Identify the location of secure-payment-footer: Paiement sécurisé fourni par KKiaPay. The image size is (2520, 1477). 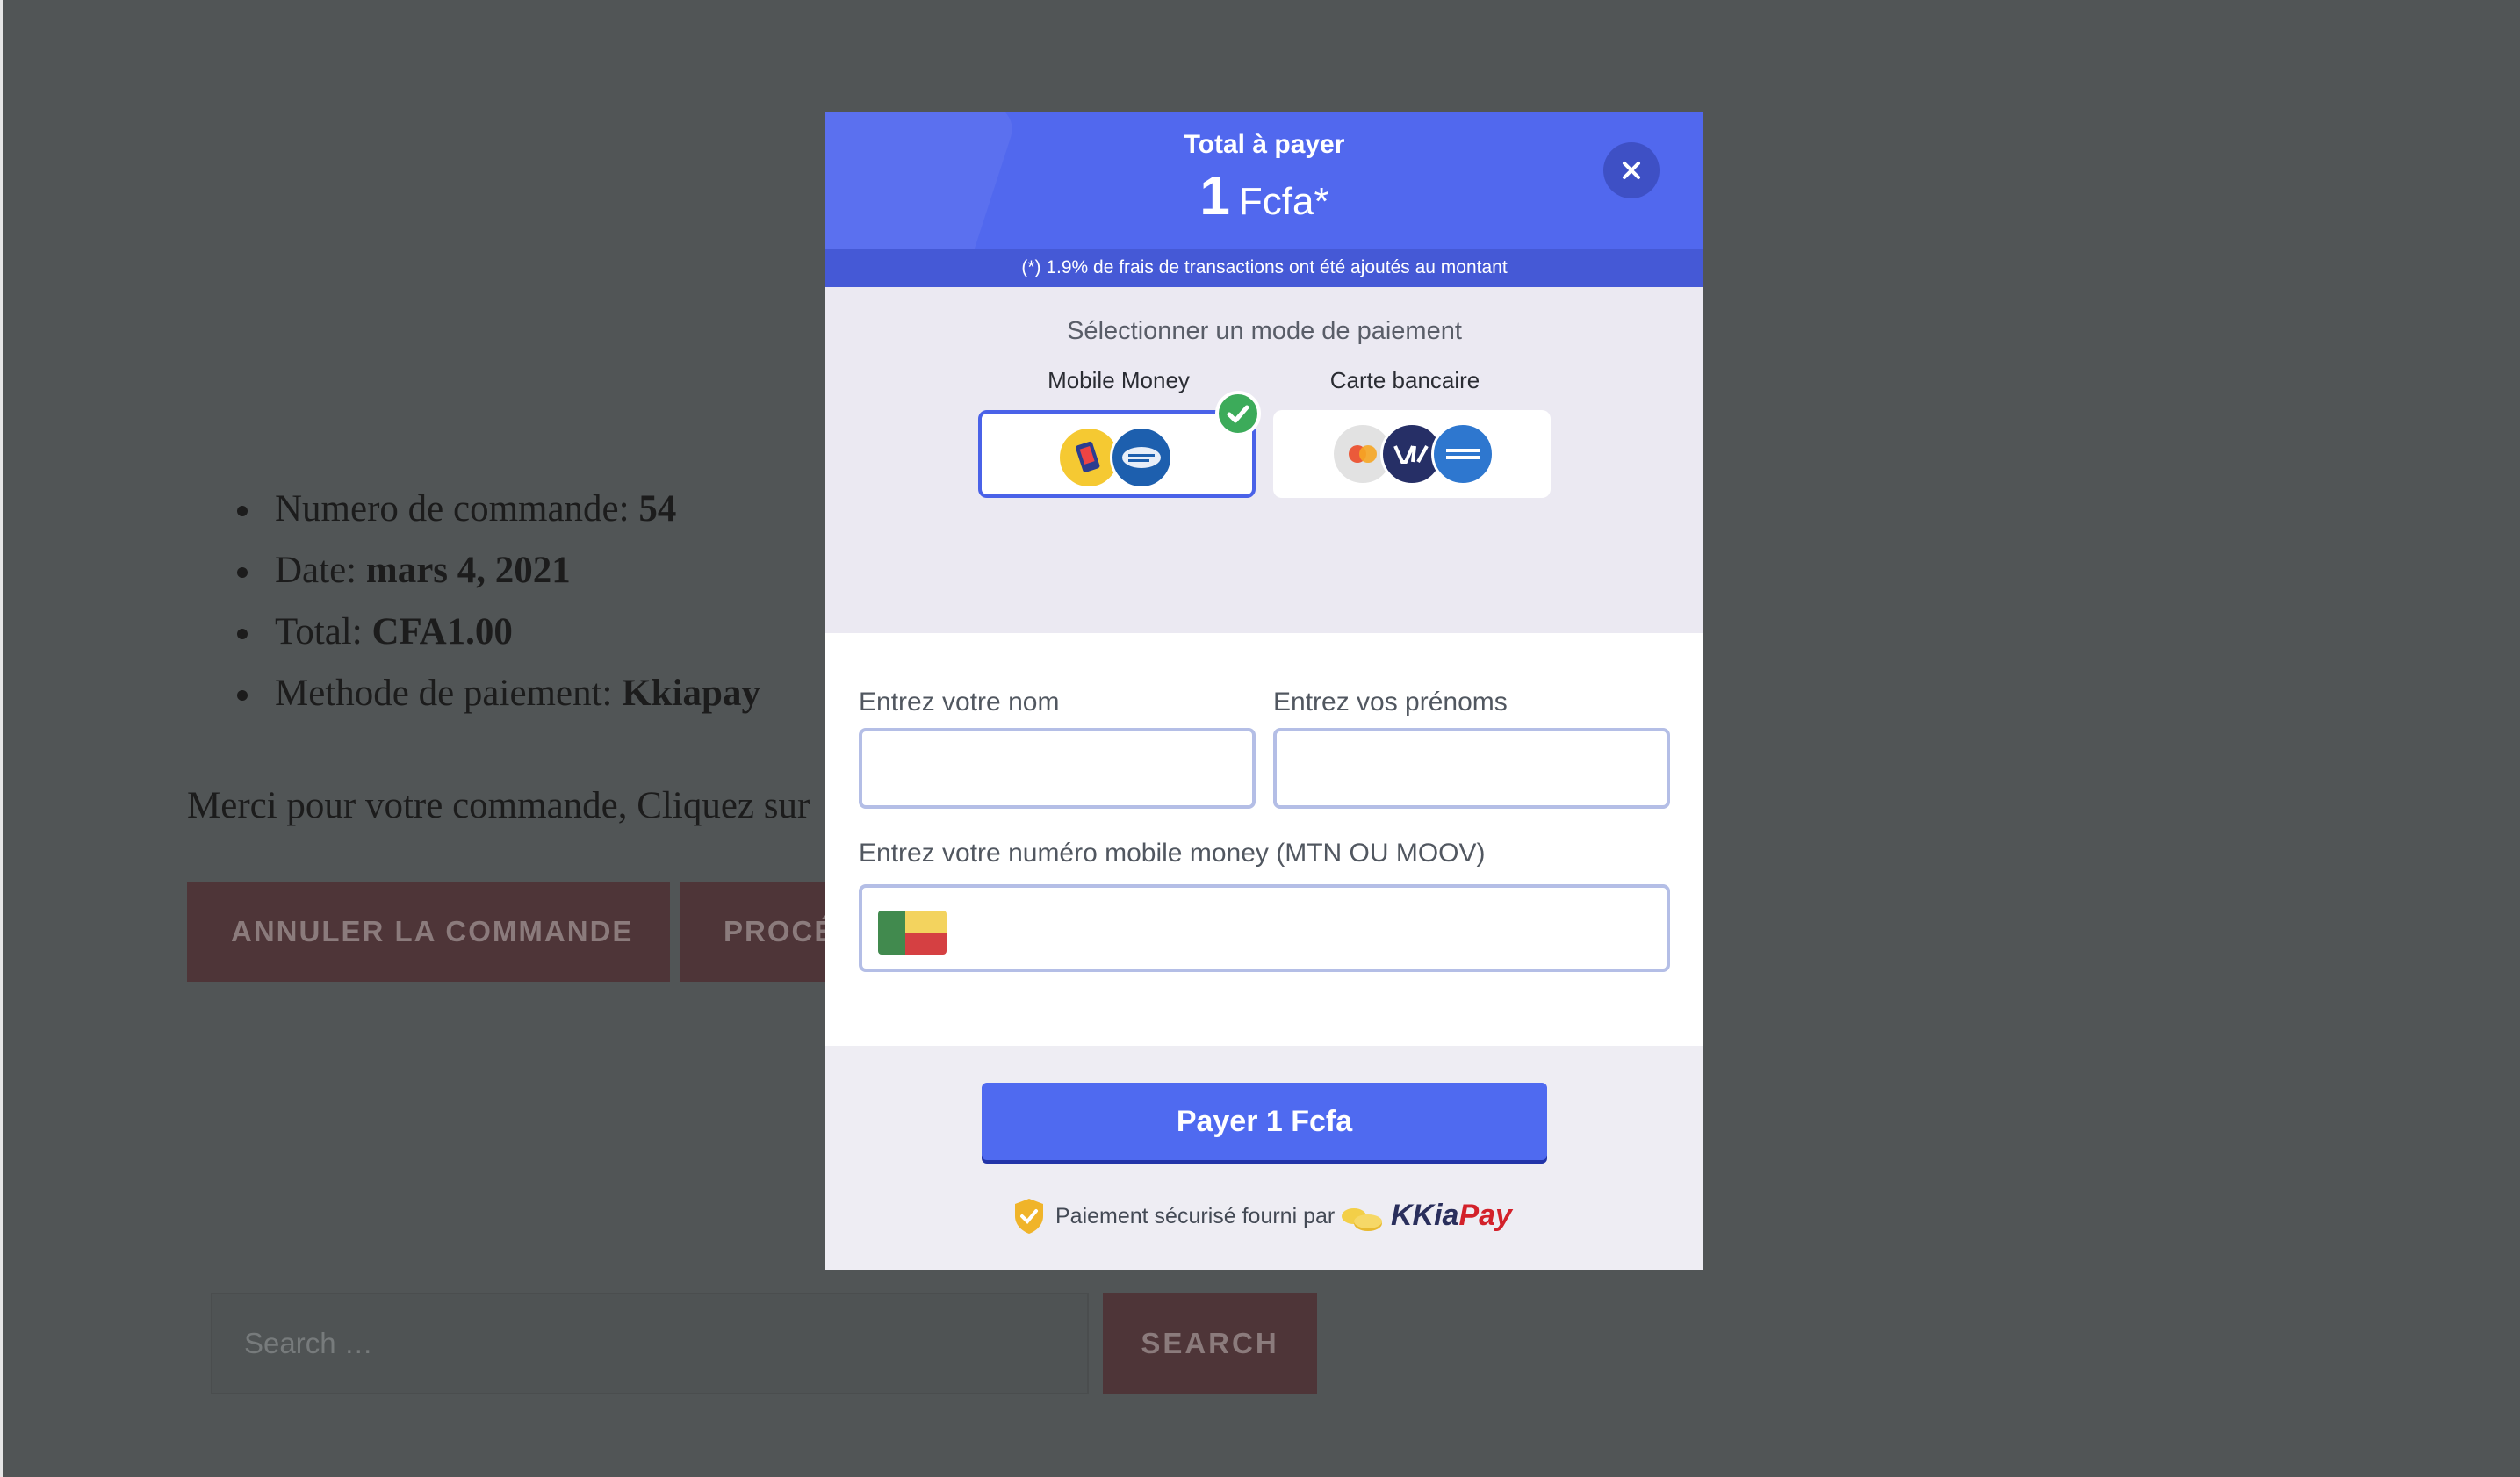
(1264, 1217).